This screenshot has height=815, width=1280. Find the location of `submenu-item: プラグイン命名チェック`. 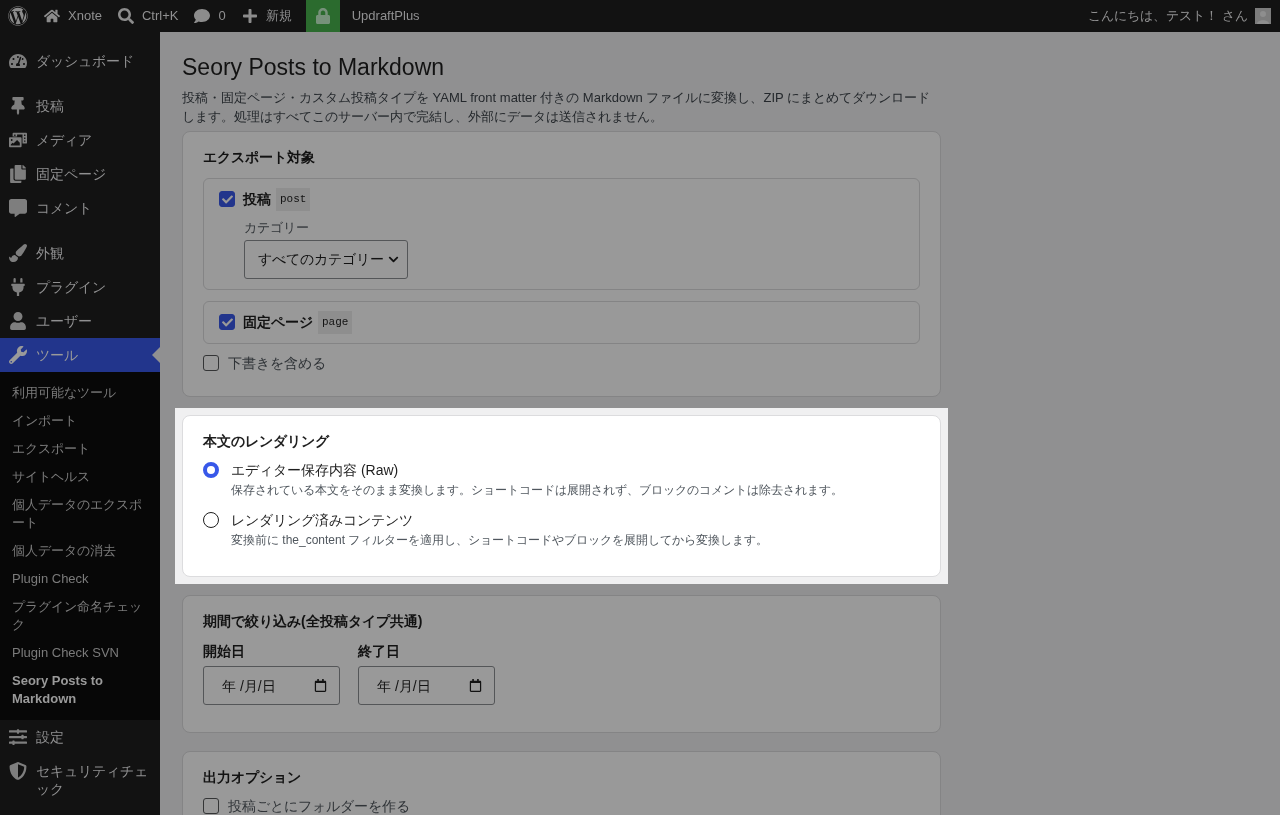

submenu-item: プラグイン命名チェック is located at coordinates (80, 616).